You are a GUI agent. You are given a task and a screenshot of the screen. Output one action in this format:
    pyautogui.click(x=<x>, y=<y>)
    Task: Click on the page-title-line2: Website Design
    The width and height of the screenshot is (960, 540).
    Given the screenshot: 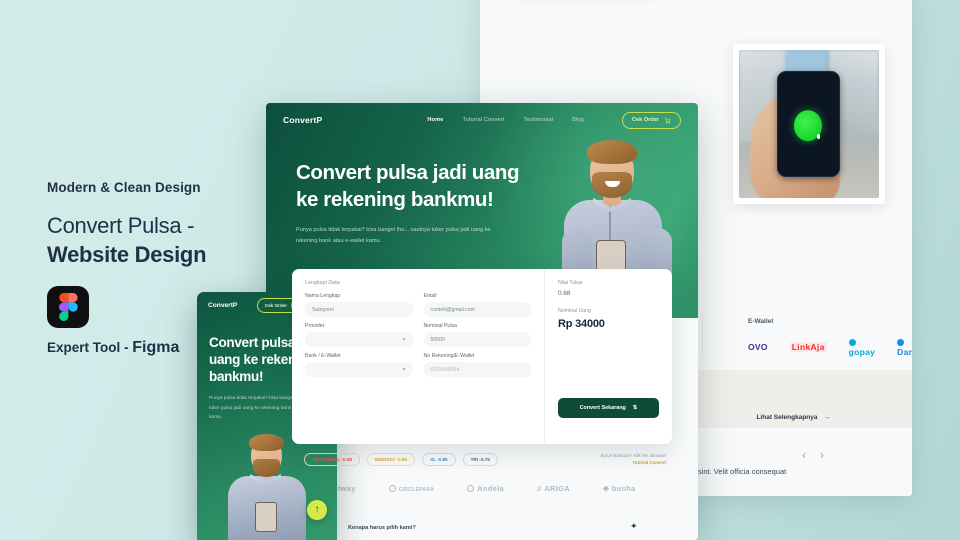 What is the action you would take?
    pyautogui.click(x=127, y=254)
    